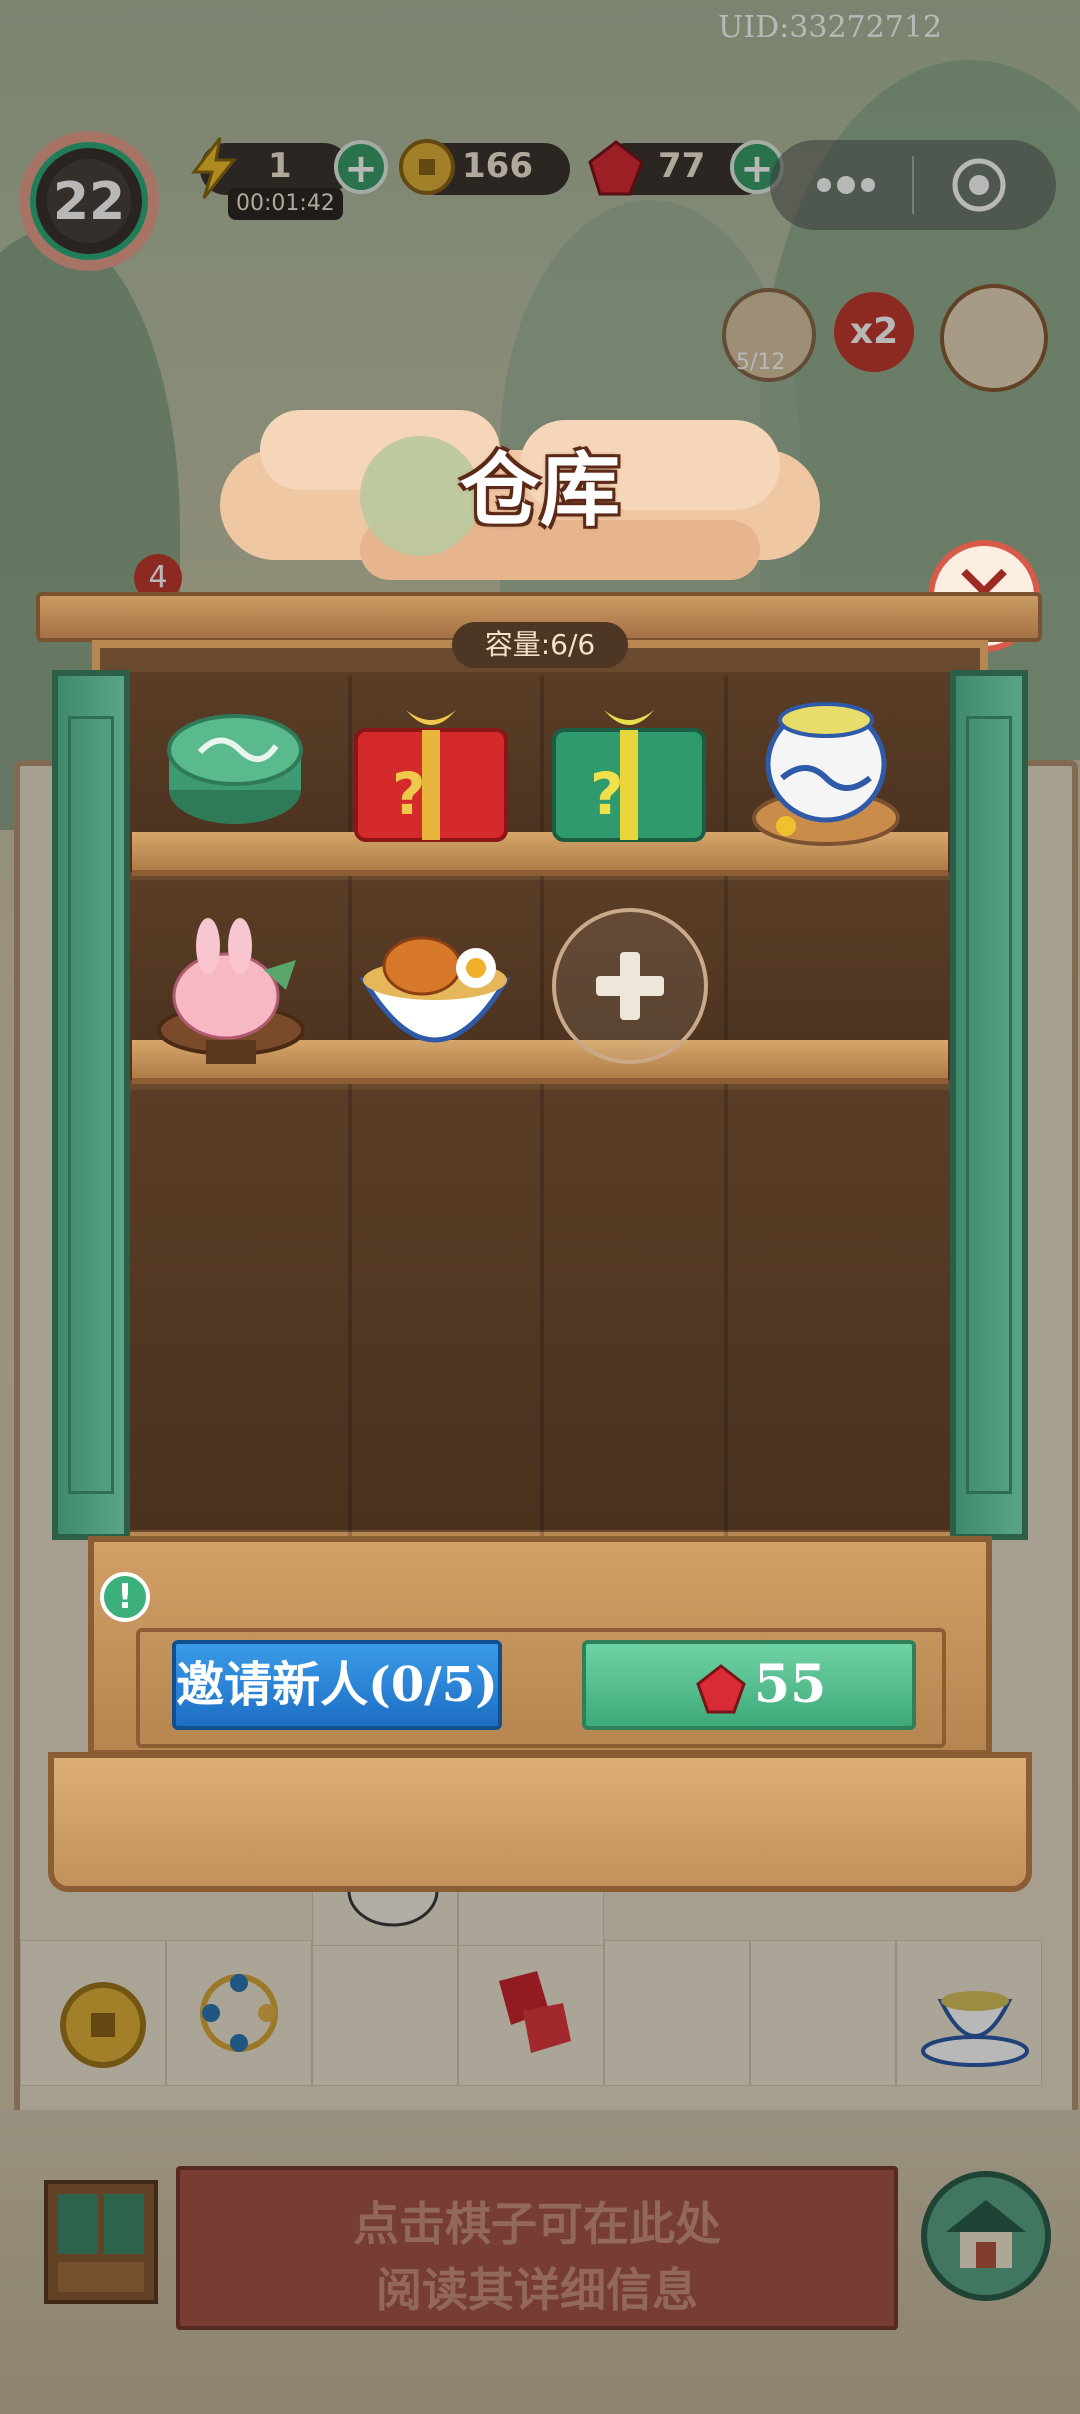  Describe the element at coordinates (989, 1105) in the screenshot. I see `right-cabinet-door` at that location.